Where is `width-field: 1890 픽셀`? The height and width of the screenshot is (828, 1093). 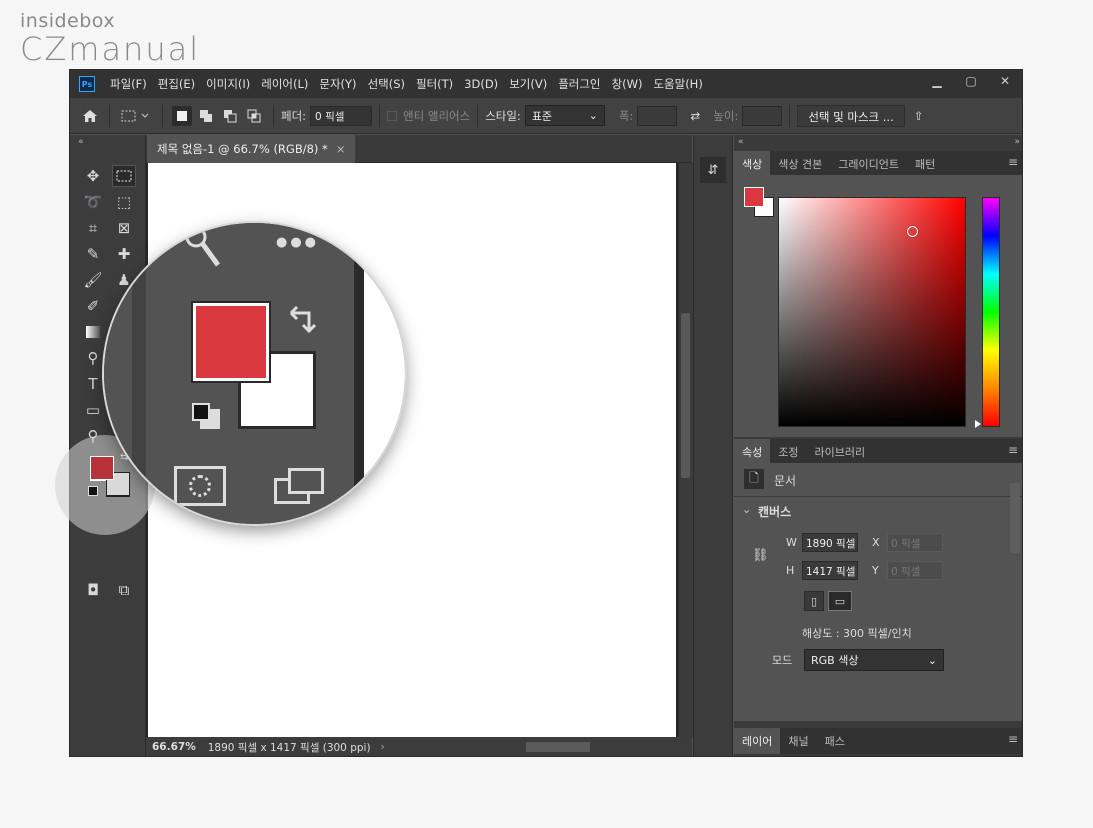
width-field: 1890 픽셀 is located at coordinates (830, 542).